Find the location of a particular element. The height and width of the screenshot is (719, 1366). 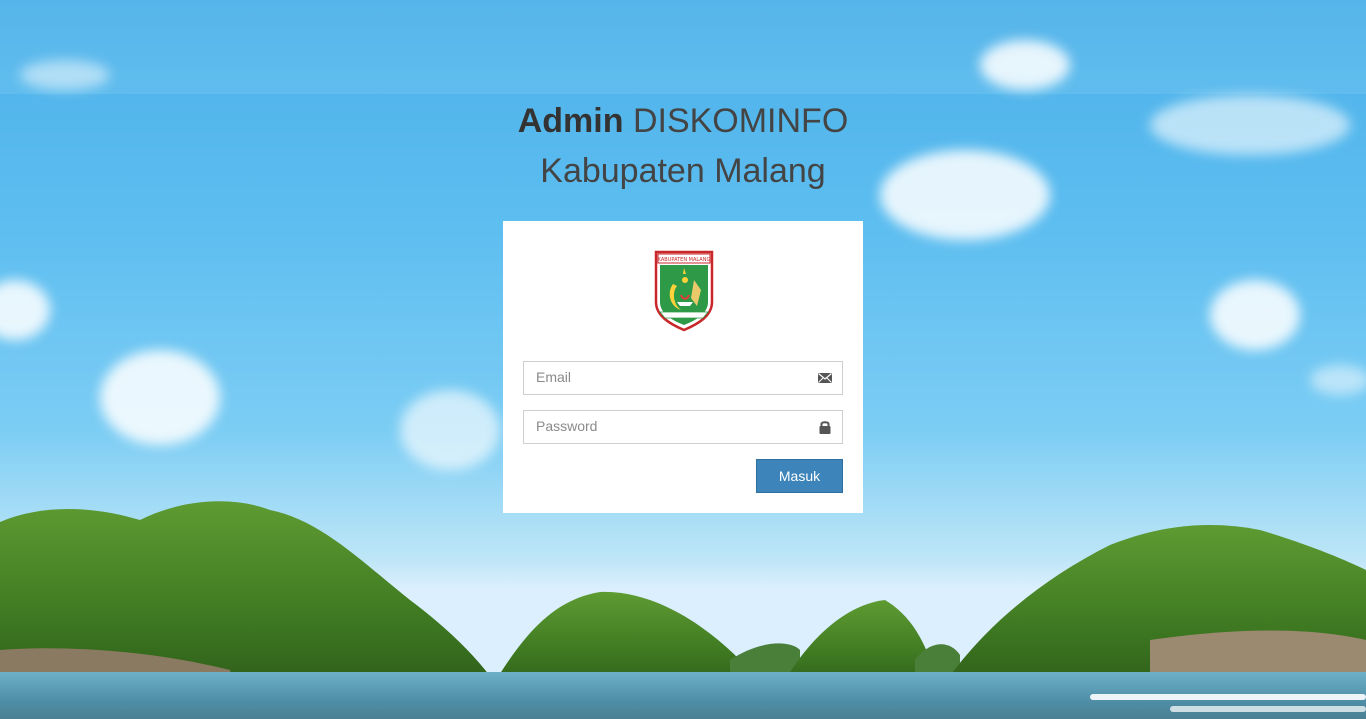

lock-icon is located at coordinates (825, 427).